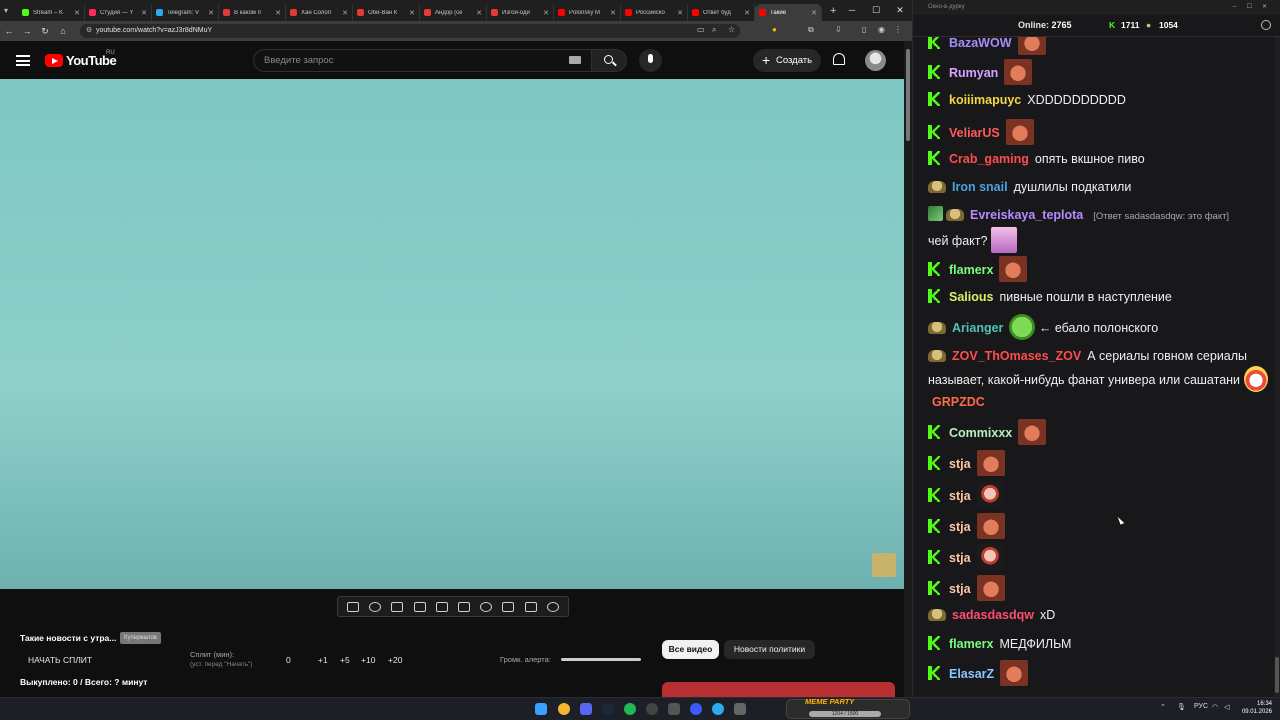 The width and height of the screenshot is (1280, 720). Describe the element at coordinates (397, 606) in the screenshot. I see `screen-icon` at that location.